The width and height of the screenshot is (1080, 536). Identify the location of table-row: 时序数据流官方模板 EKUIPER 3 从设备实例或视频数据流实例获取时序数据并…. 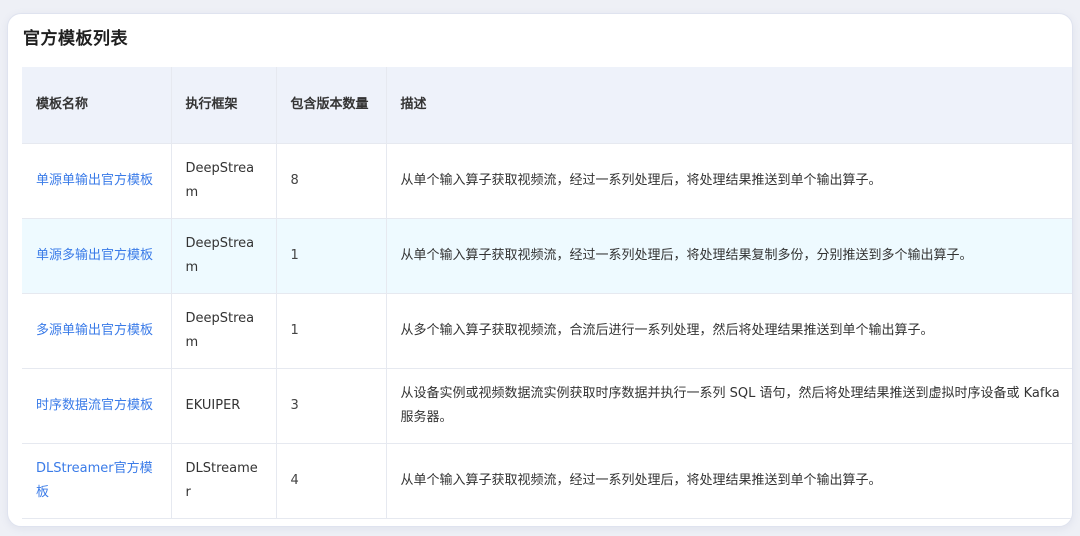
(547, 406).